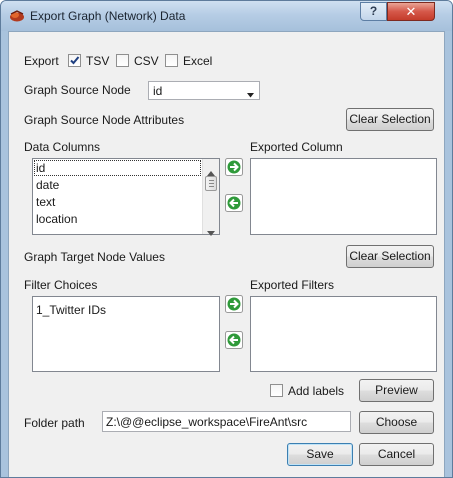 Image resolution: width=453 pixels, height=478 pixels. I want to click on filter-choices-label: Filter Choices, so click(61, 285).